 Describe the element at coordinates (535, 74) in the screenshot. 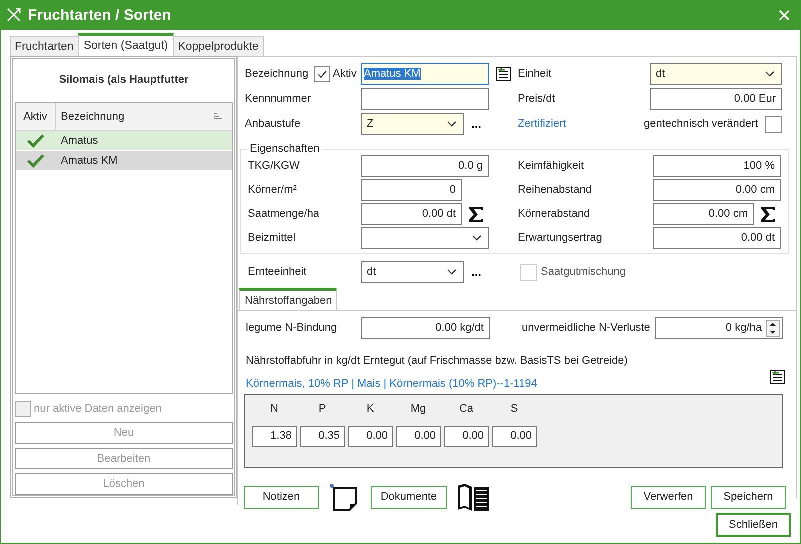

I see `field-label: Einheit` at that location.